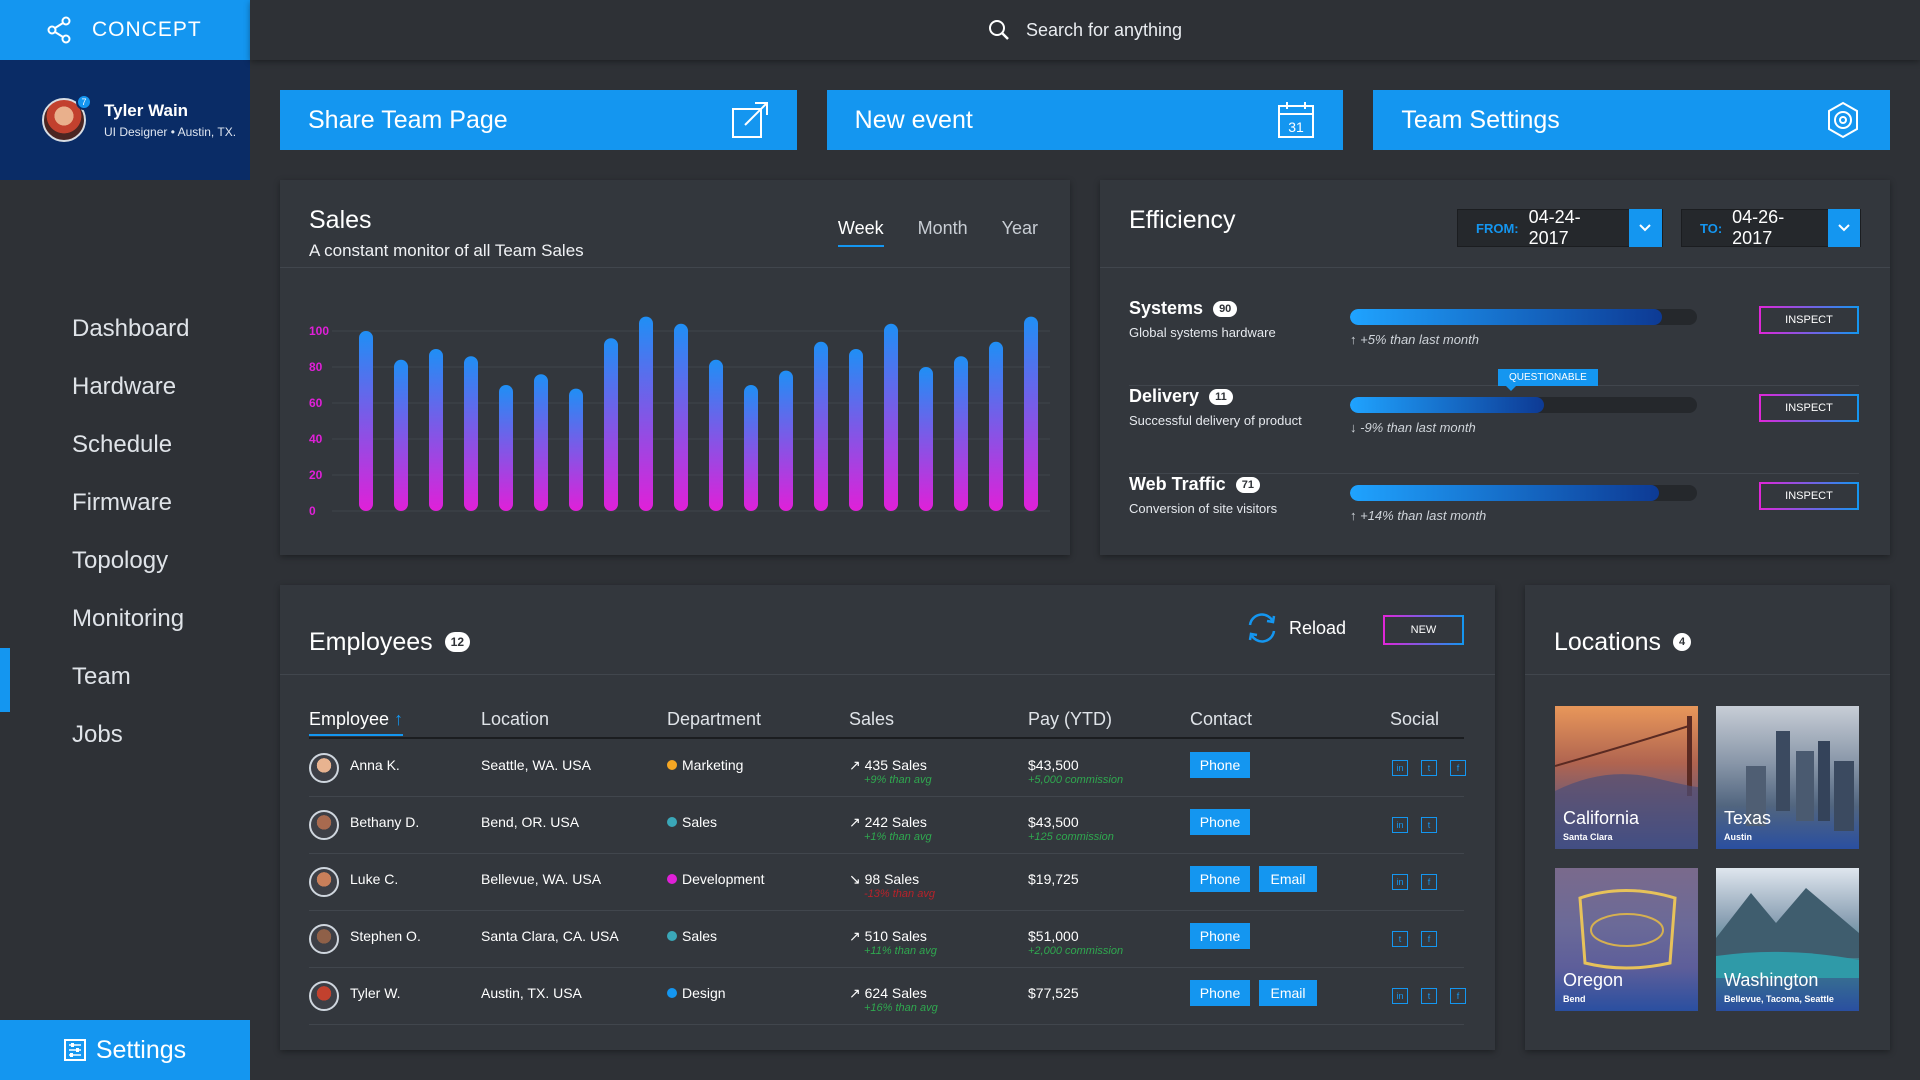 This screenshot has width=1920, height=1080. Describe the element at coordinates (515, 719) in the screenshot. I see `column-location: Location` at that location.